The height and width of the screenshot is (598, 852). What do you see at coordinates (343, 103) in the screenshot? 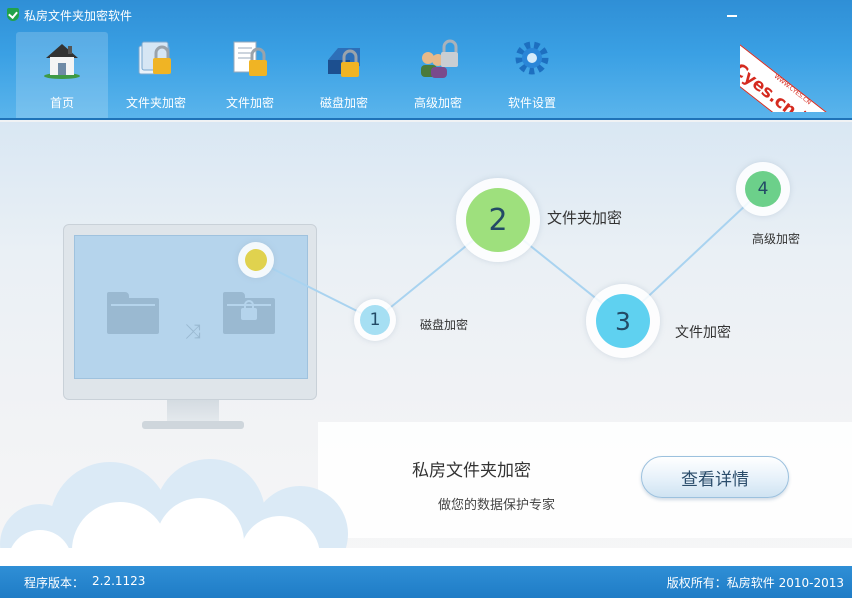
I see `nav-label-disk-encrypt: 磁盘加密` at bounding box center [343, 103].